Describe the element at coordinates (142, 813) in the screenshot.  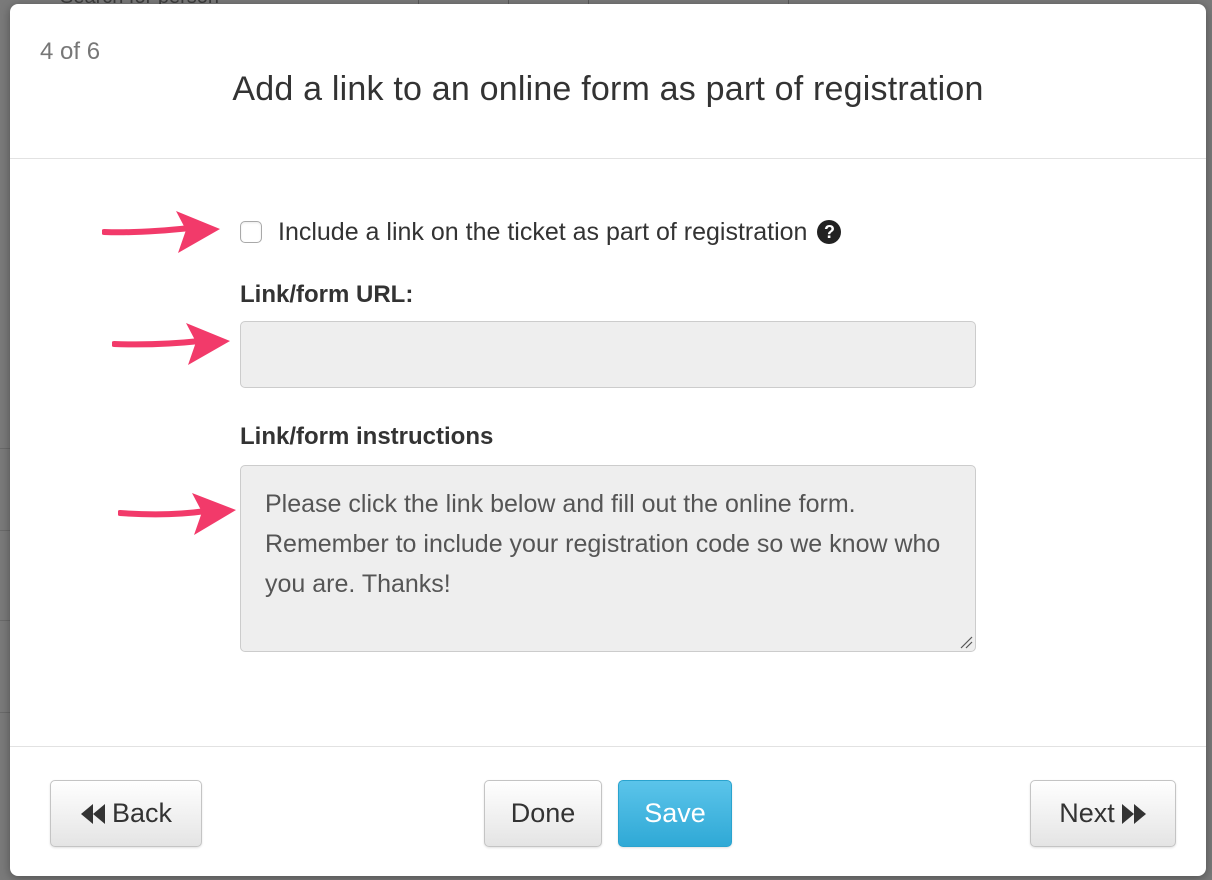
I see `back-label: Back` at that location.